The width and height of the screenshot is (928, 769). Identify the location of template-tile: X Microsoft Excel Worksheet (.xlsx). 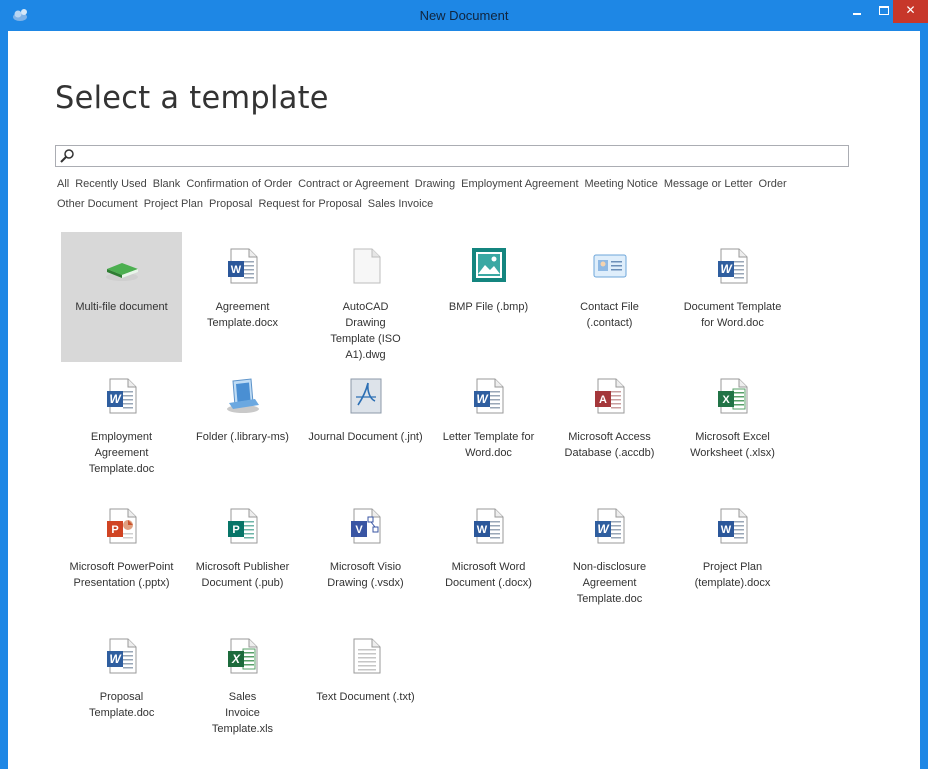
(732, 427).